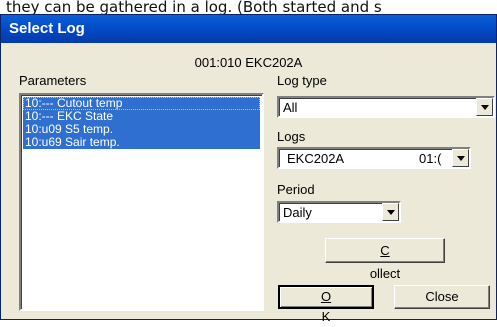 The width and height of the screenshot is (497, 327). What do you see at coordinates (248, 62) in the screenshot?
I see `device-label: 001:010 EKC202A` at bounding box center [248, 62].